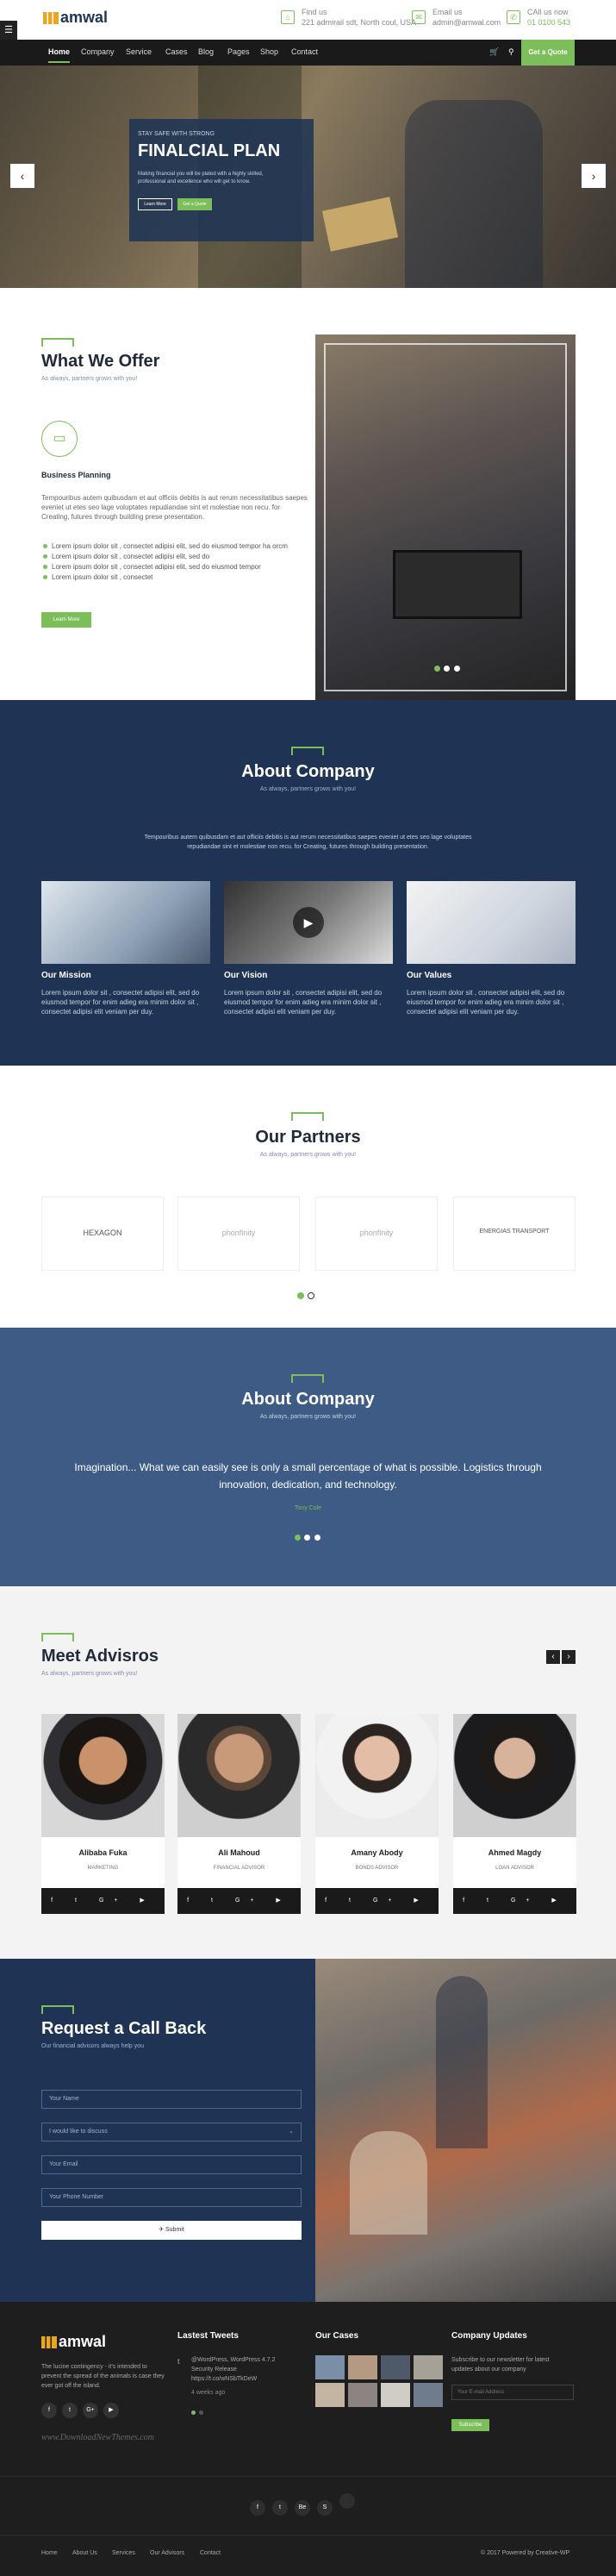 This screenshot has width=616, height=2576. Describe the element at coordinates (155, 204) in the screenshot. I see `hero-learn-more-button: Learn More` at that location.